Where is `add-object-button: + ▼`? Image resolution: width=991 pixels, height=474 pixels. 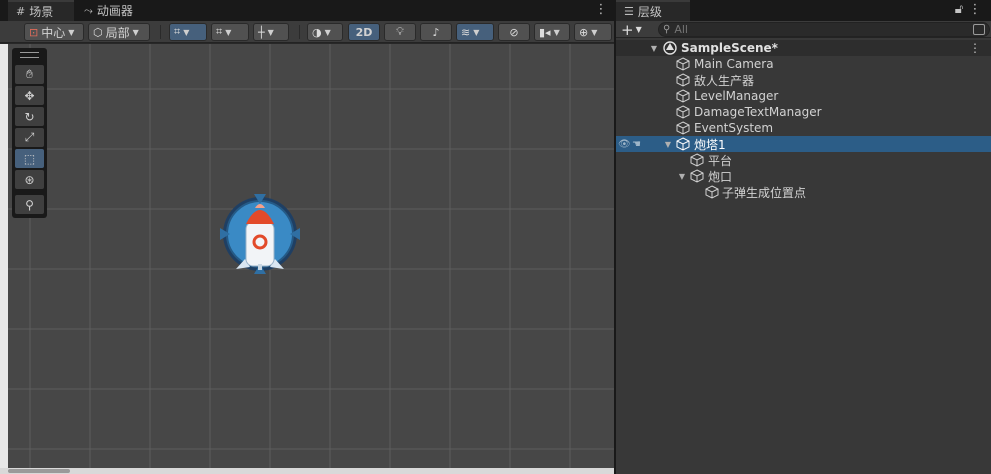
add-object-button: + ▼ is located at coordinates (631, 29).